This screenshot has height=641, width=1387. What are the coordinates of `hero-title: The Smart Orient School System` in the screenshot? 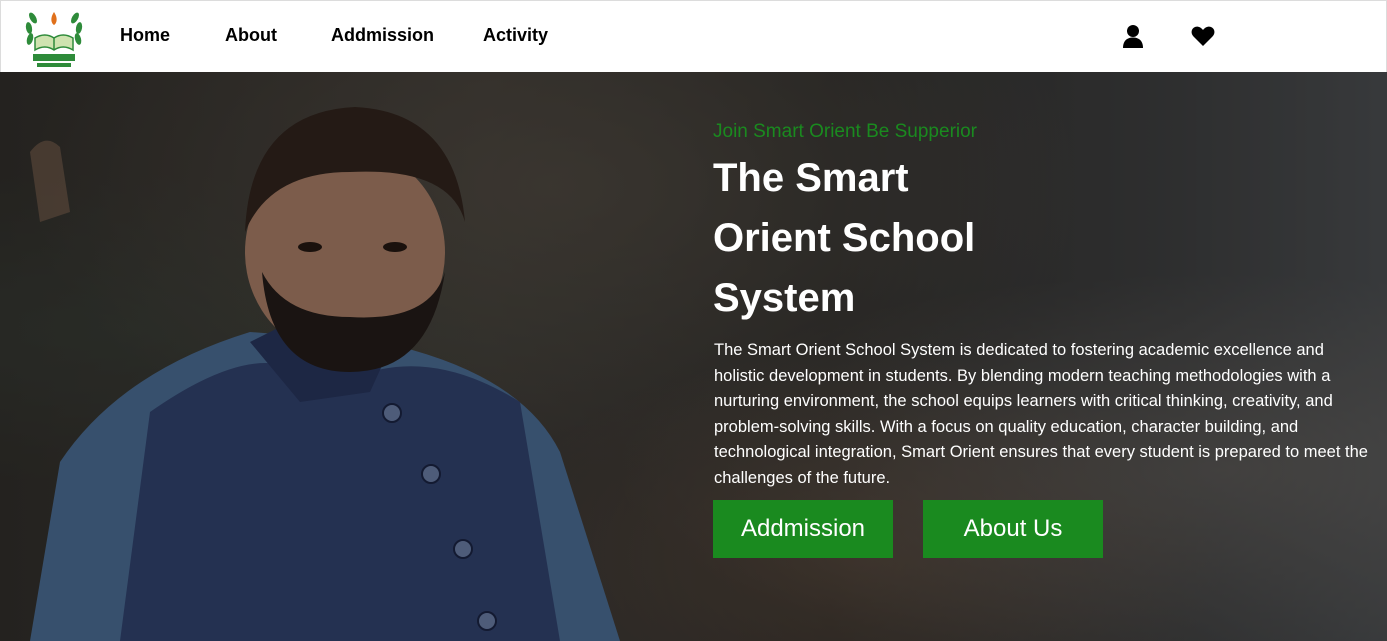 It's located at (844, 238).